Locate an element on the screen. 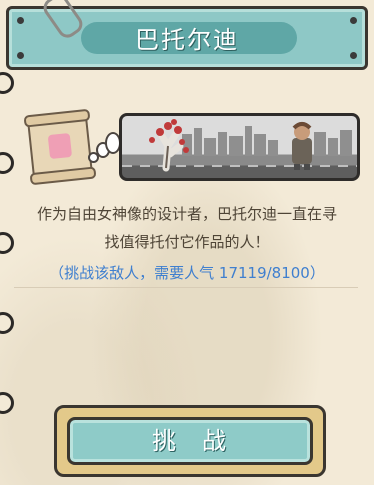 This screenshot has height=485, width=374. enemy-description-line-1: 作为自由女神像的设计者，巴托尔迪一直在寻 is located at coordinates (186, 214).